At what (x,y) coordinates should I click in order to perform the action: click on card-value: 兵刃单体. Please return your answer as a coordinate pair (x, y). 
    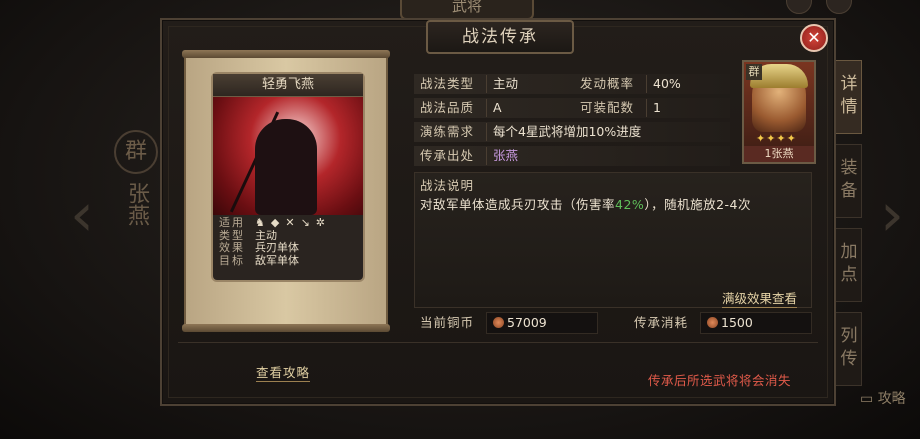
    Looking at the image, I should click on (277, 247).